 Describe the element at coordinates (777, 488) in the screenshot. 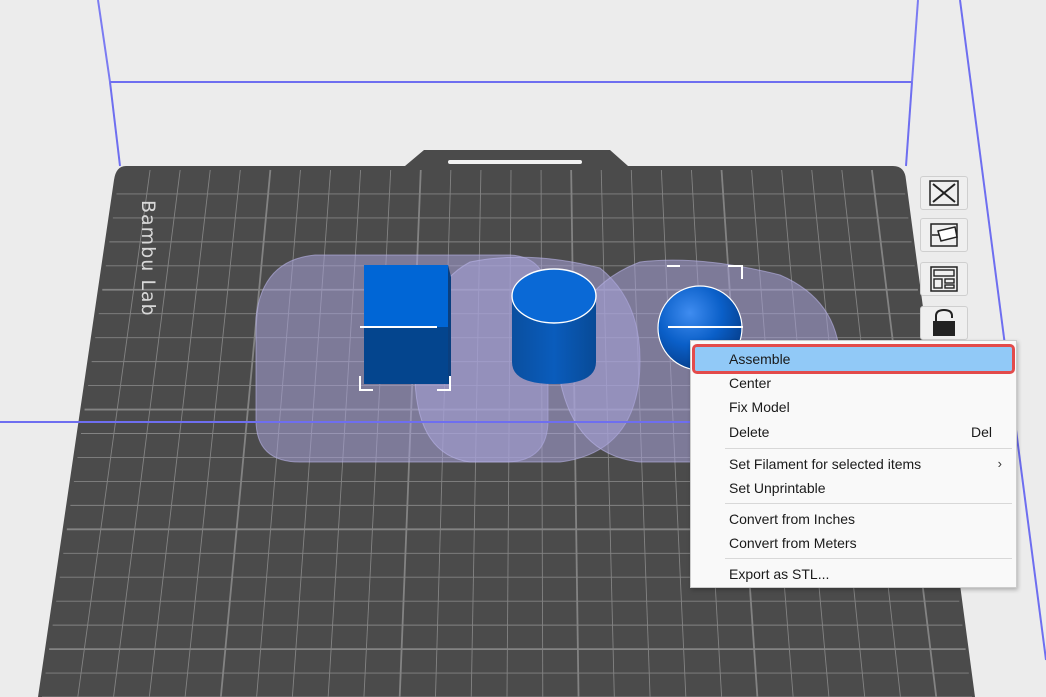

I see `menu-item-label: Set Unprintable` at that location.